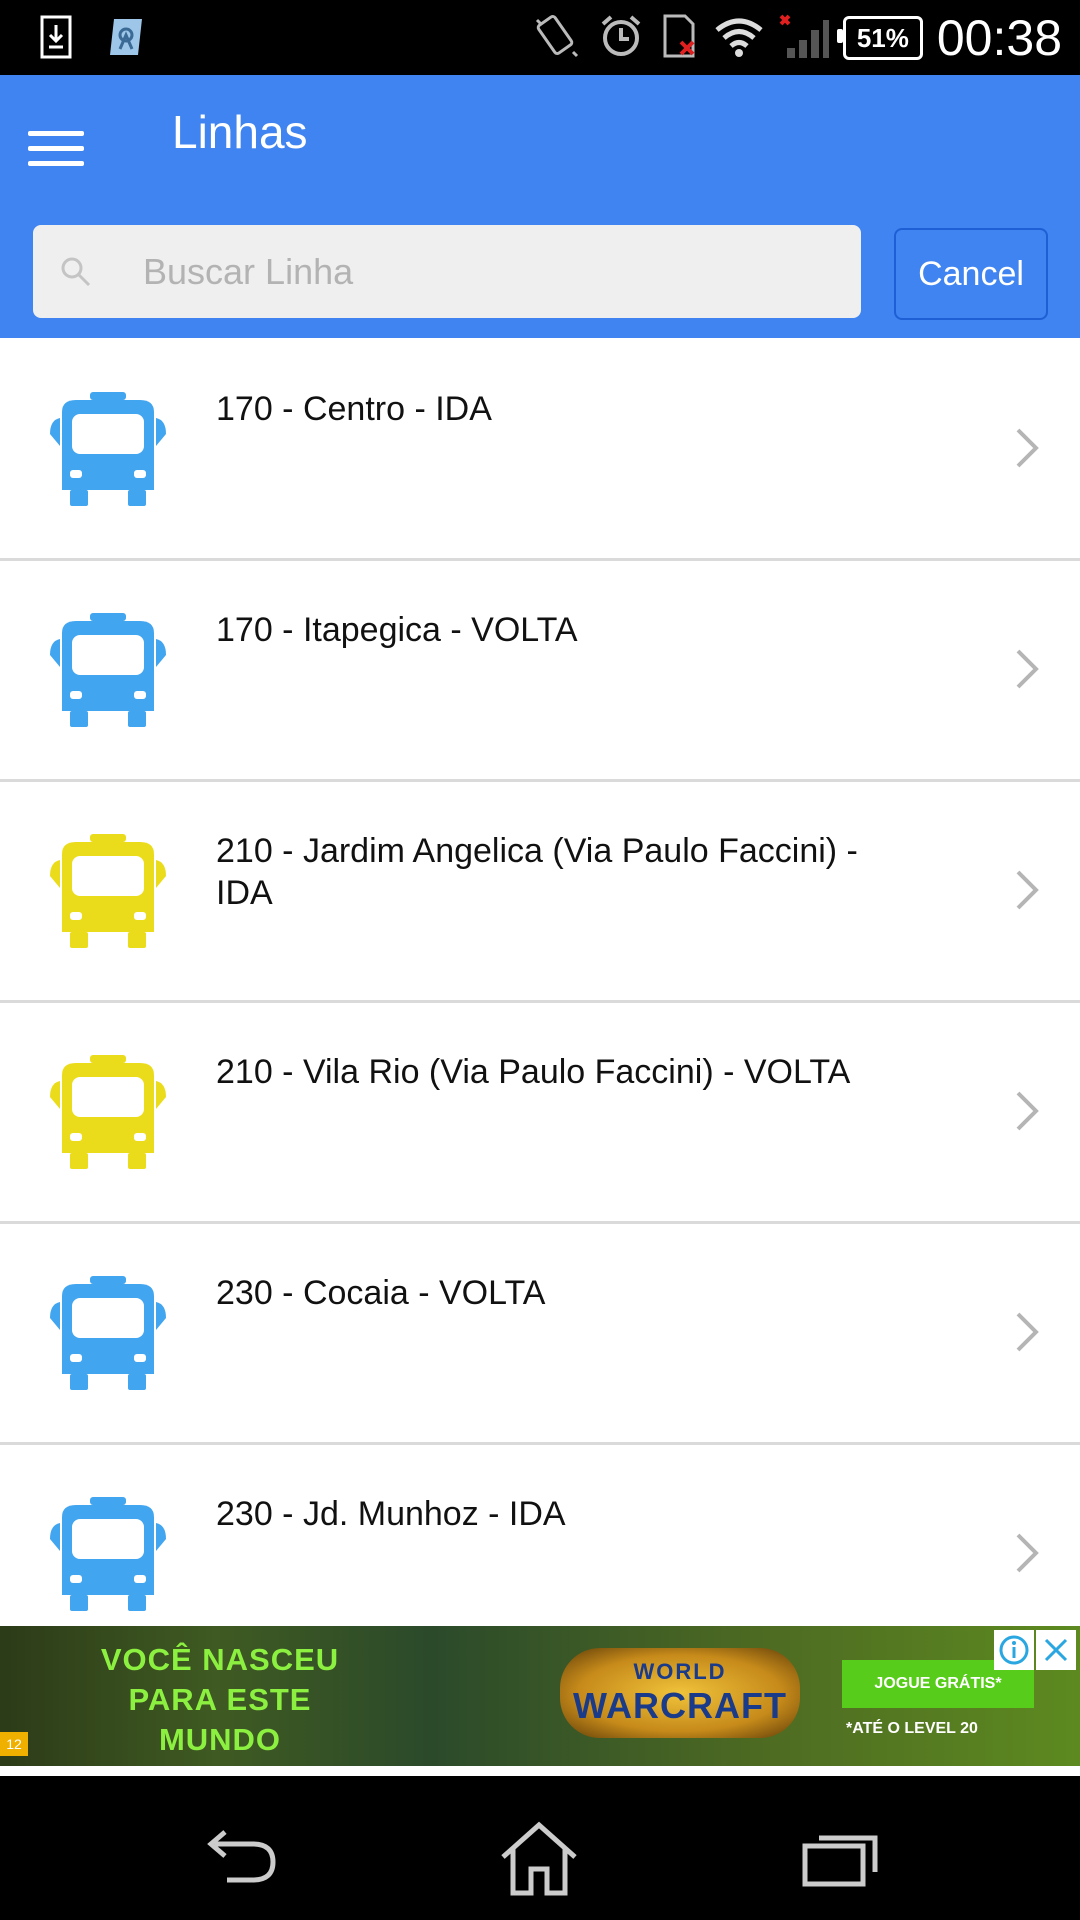 This screenshot has height=1920, width=1080. What do you see at coordinates (999, 38) in the screenshot?
I see `clock: 00:38` at bounding box center [999, 38].